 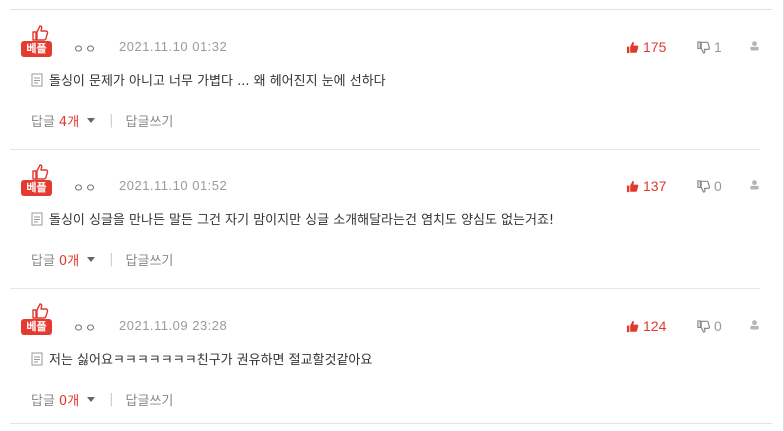 What do you see at coordinates (655, 326) in the screenshot?
I see `upvote-count: 124` at bounding box center [655, 326].